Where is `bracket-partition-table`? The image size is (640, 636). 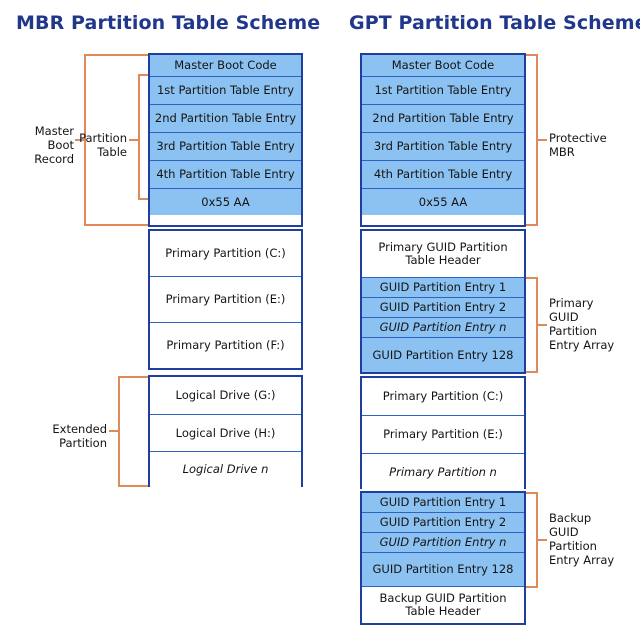
bracket-partition-table is located at coordinates (143, 137).